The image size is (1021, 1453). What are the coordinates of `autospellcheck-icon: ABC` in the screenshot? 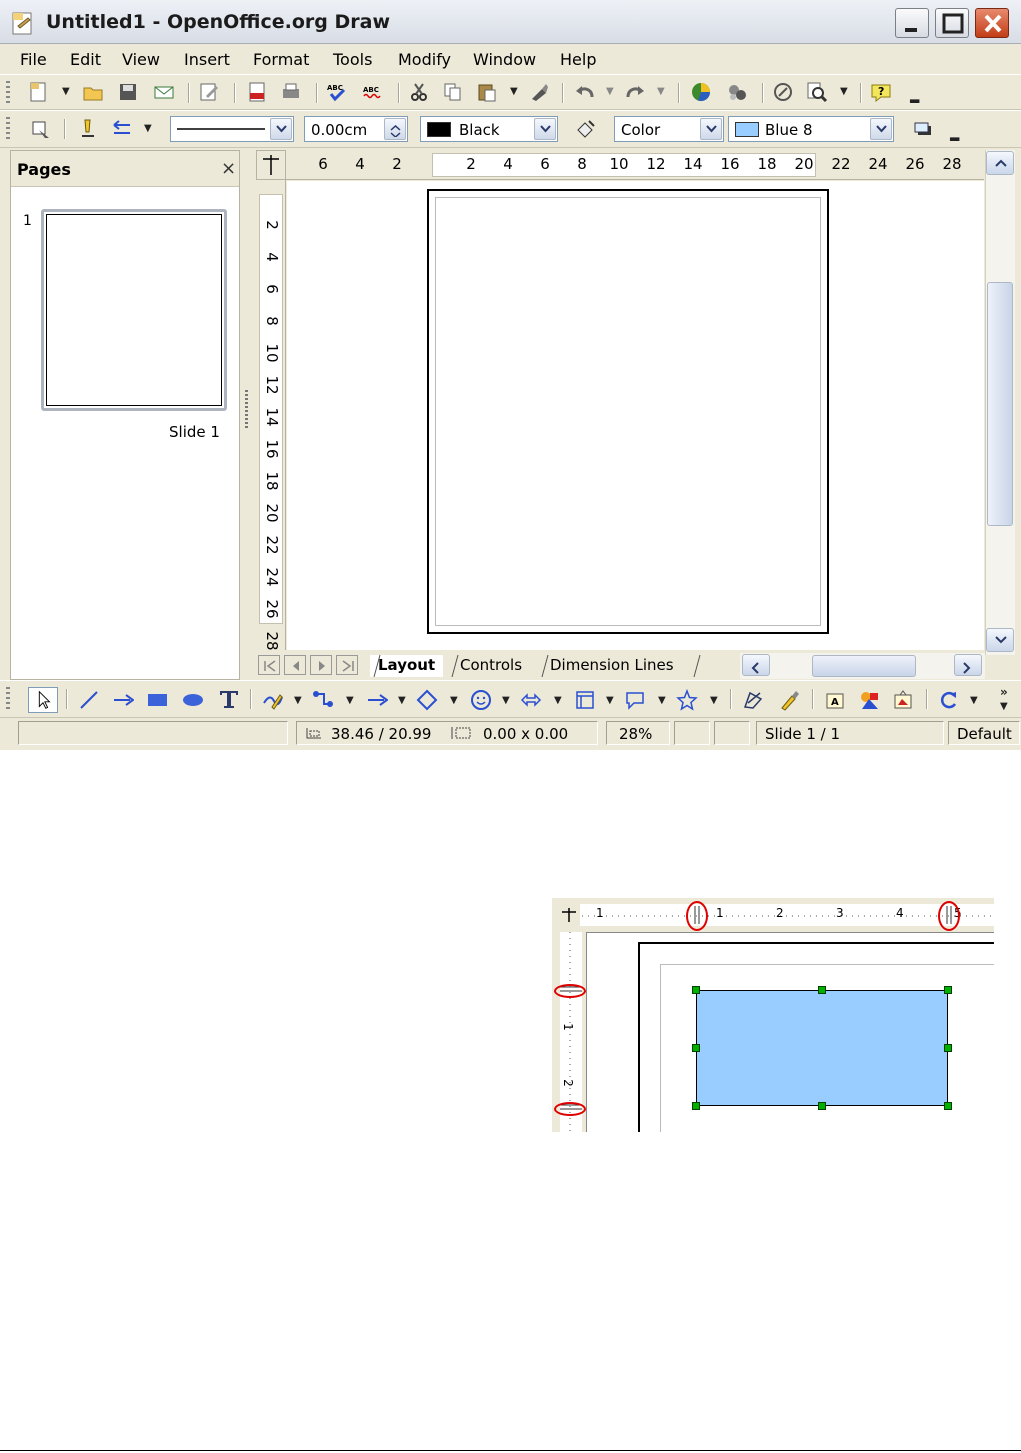 It's located at (373, 92).